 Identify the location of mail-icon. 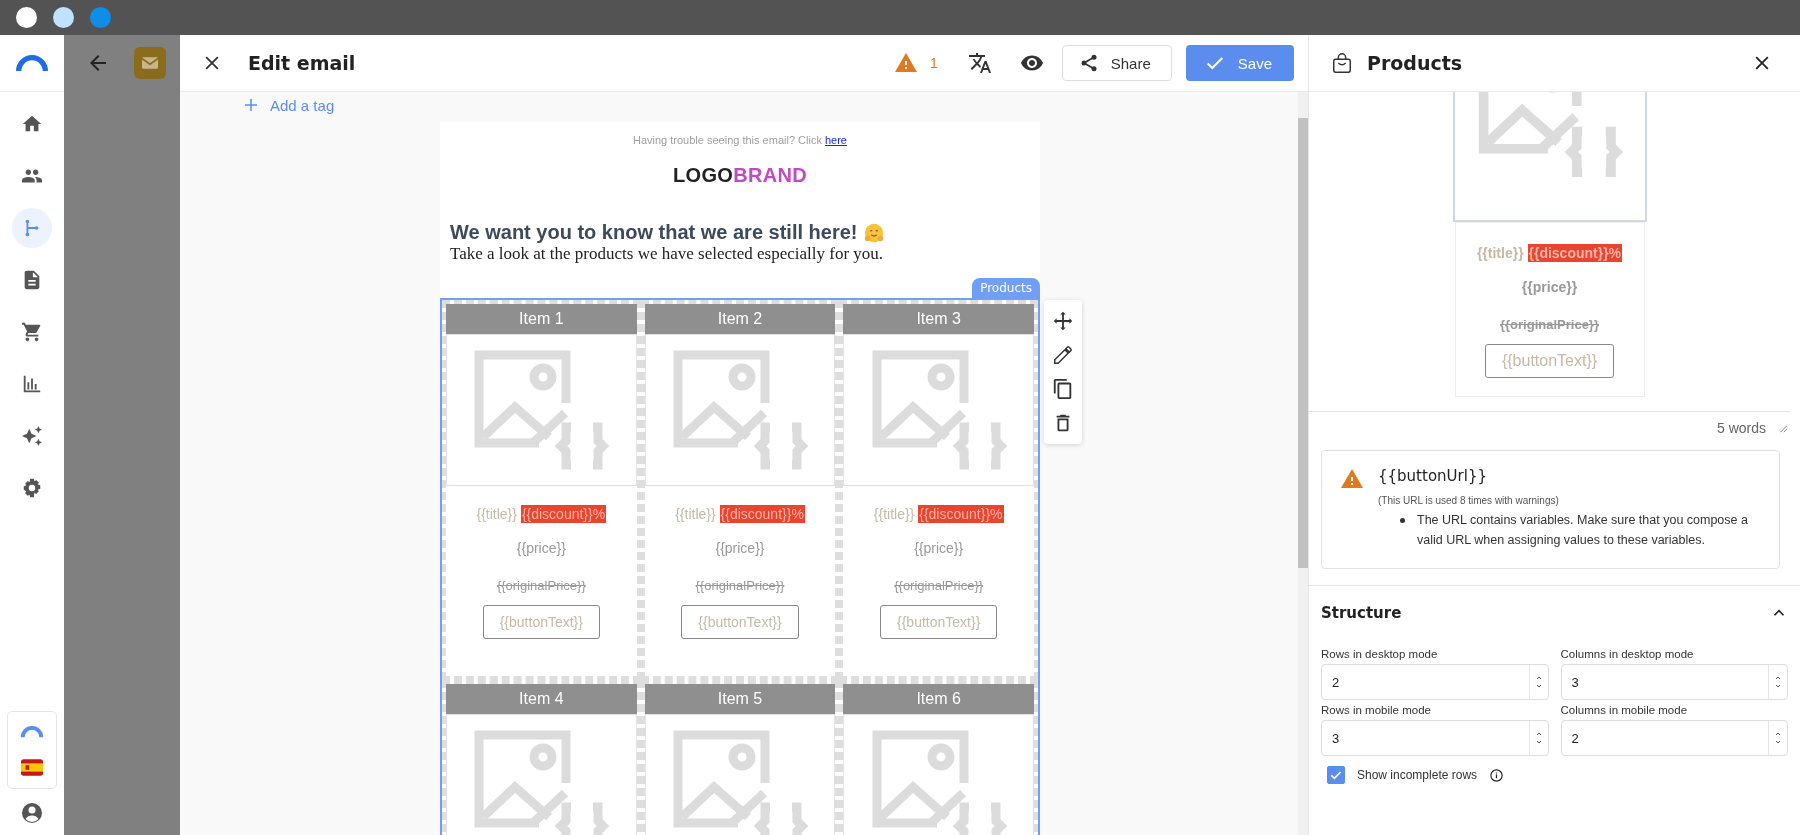
(150, 63).